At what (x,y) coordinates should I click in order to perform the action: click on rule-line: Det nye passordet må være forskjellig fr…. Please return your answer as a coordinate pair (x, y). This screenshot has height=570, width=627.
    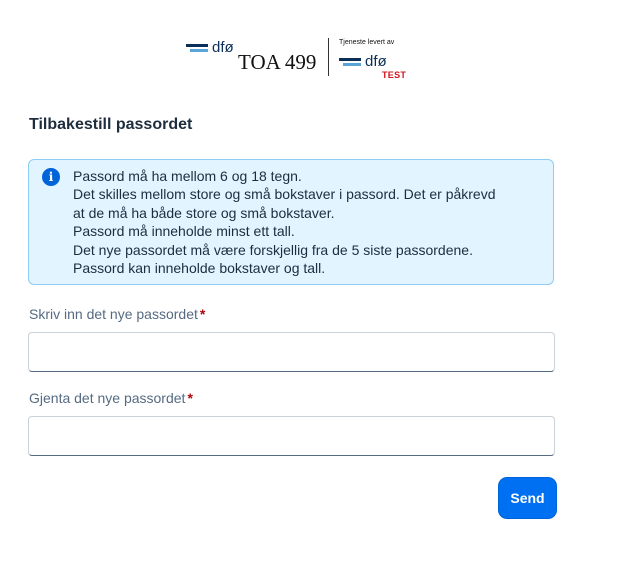
    Looking at the image, I should click on (273, 249).